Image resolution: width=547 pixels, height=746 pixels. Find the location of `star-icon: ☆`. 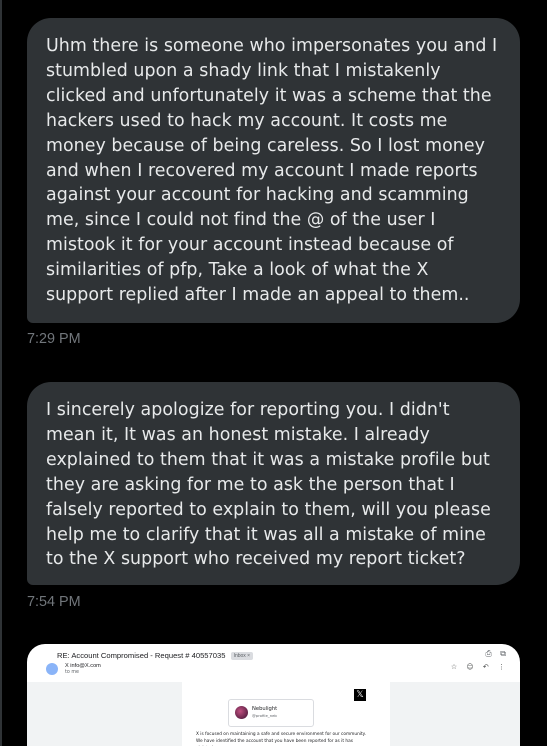

star-icon: ☆ is located at coordinates (454, 667).